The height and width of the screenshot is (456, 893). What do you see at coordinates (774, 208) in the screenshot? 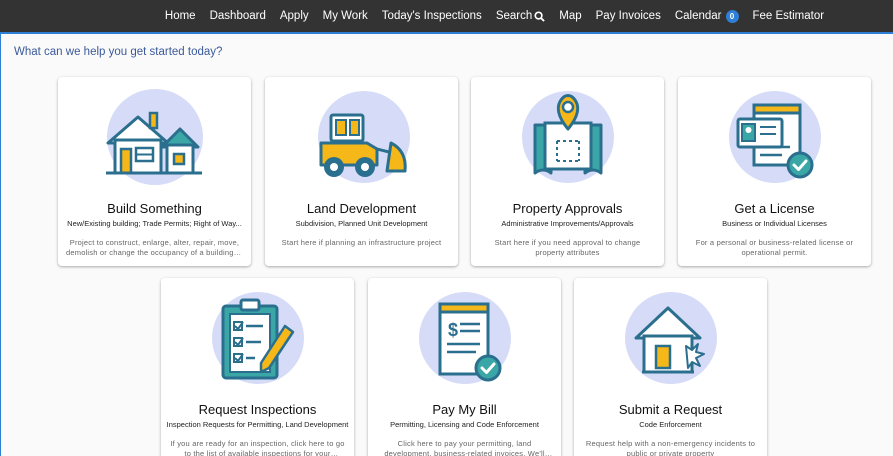
I see `card-title: Get a License` at bounding box center [774, 208].